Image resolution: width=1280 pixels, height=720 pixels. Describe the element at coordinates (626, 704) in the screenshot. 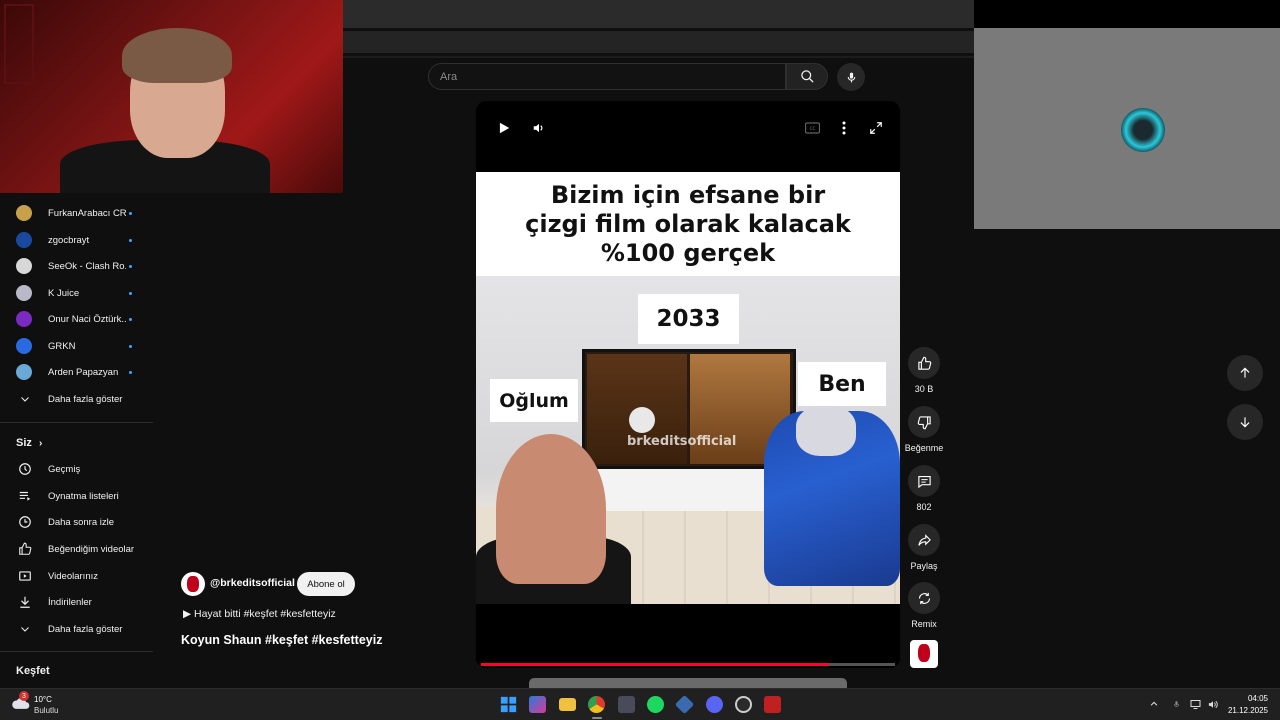

I see `store-icon` at that location.